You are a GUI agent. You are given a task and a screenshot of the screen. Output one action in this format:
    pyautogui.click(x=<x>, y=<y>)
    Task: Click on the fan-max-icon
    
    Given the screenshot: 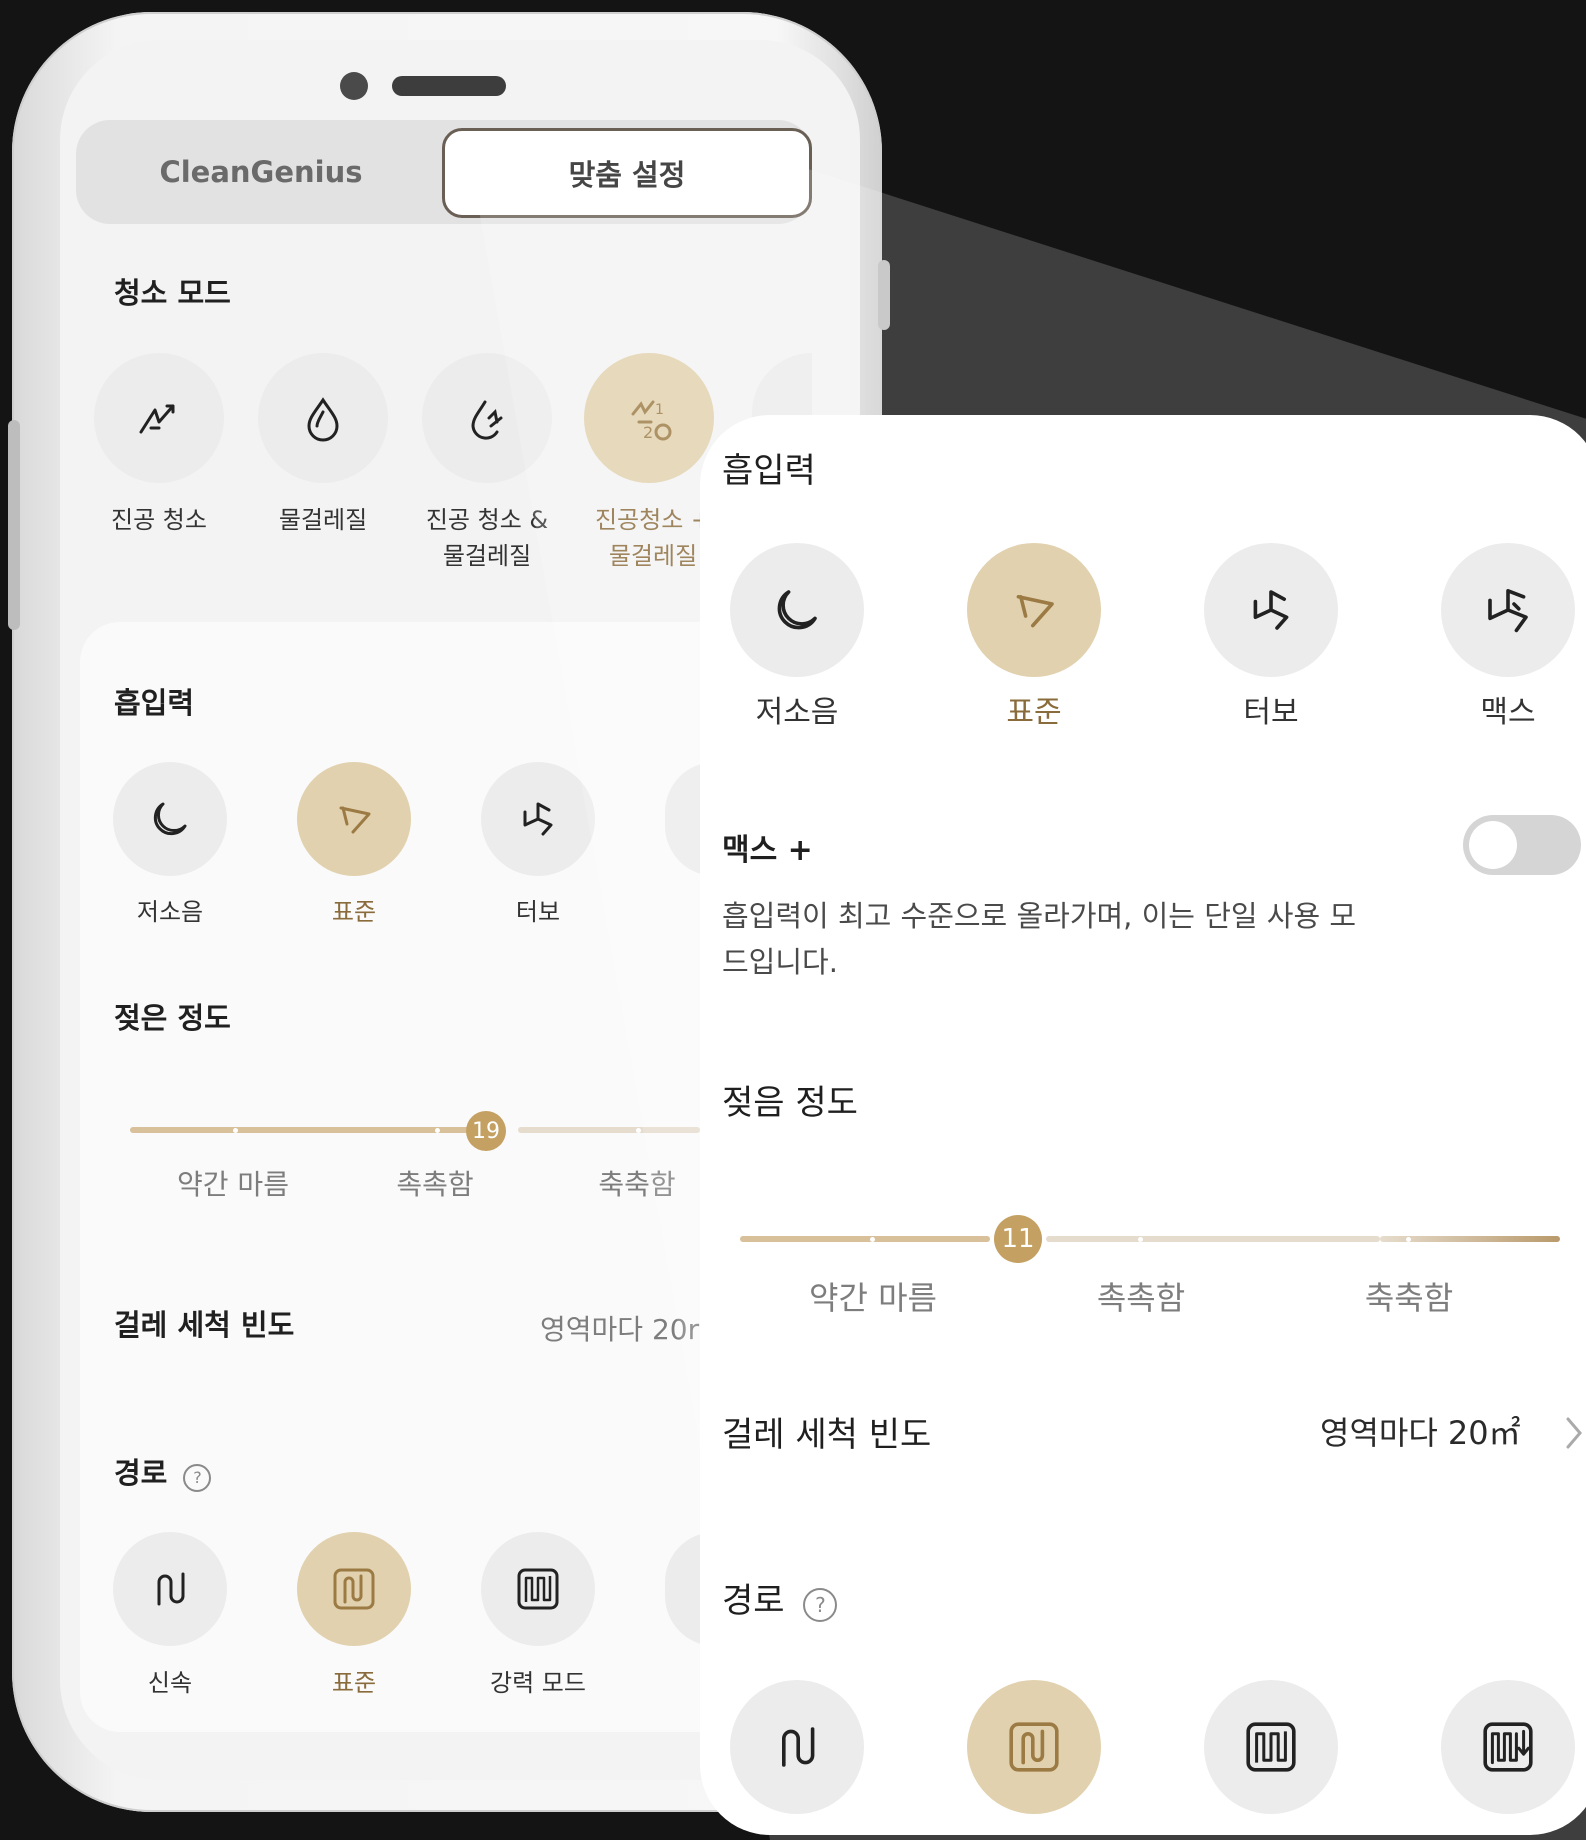 What is the action you would take?
    pyautogui.click(x=1508, y=611)
    